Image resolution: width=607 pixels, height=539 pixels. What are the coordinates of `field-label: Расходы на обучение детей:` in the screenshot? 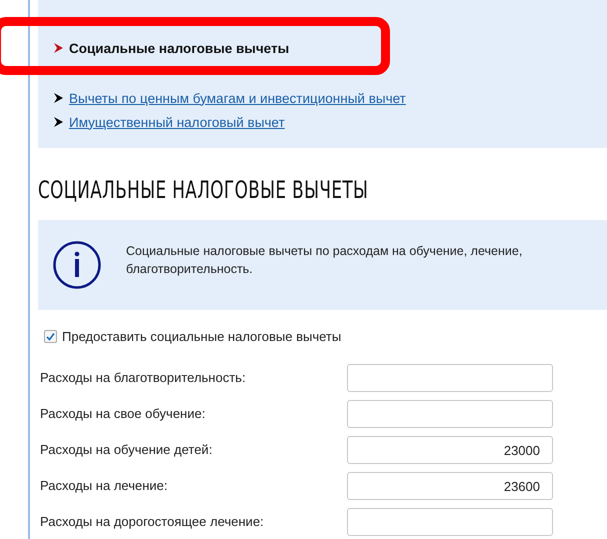 It's located at (126, 449).